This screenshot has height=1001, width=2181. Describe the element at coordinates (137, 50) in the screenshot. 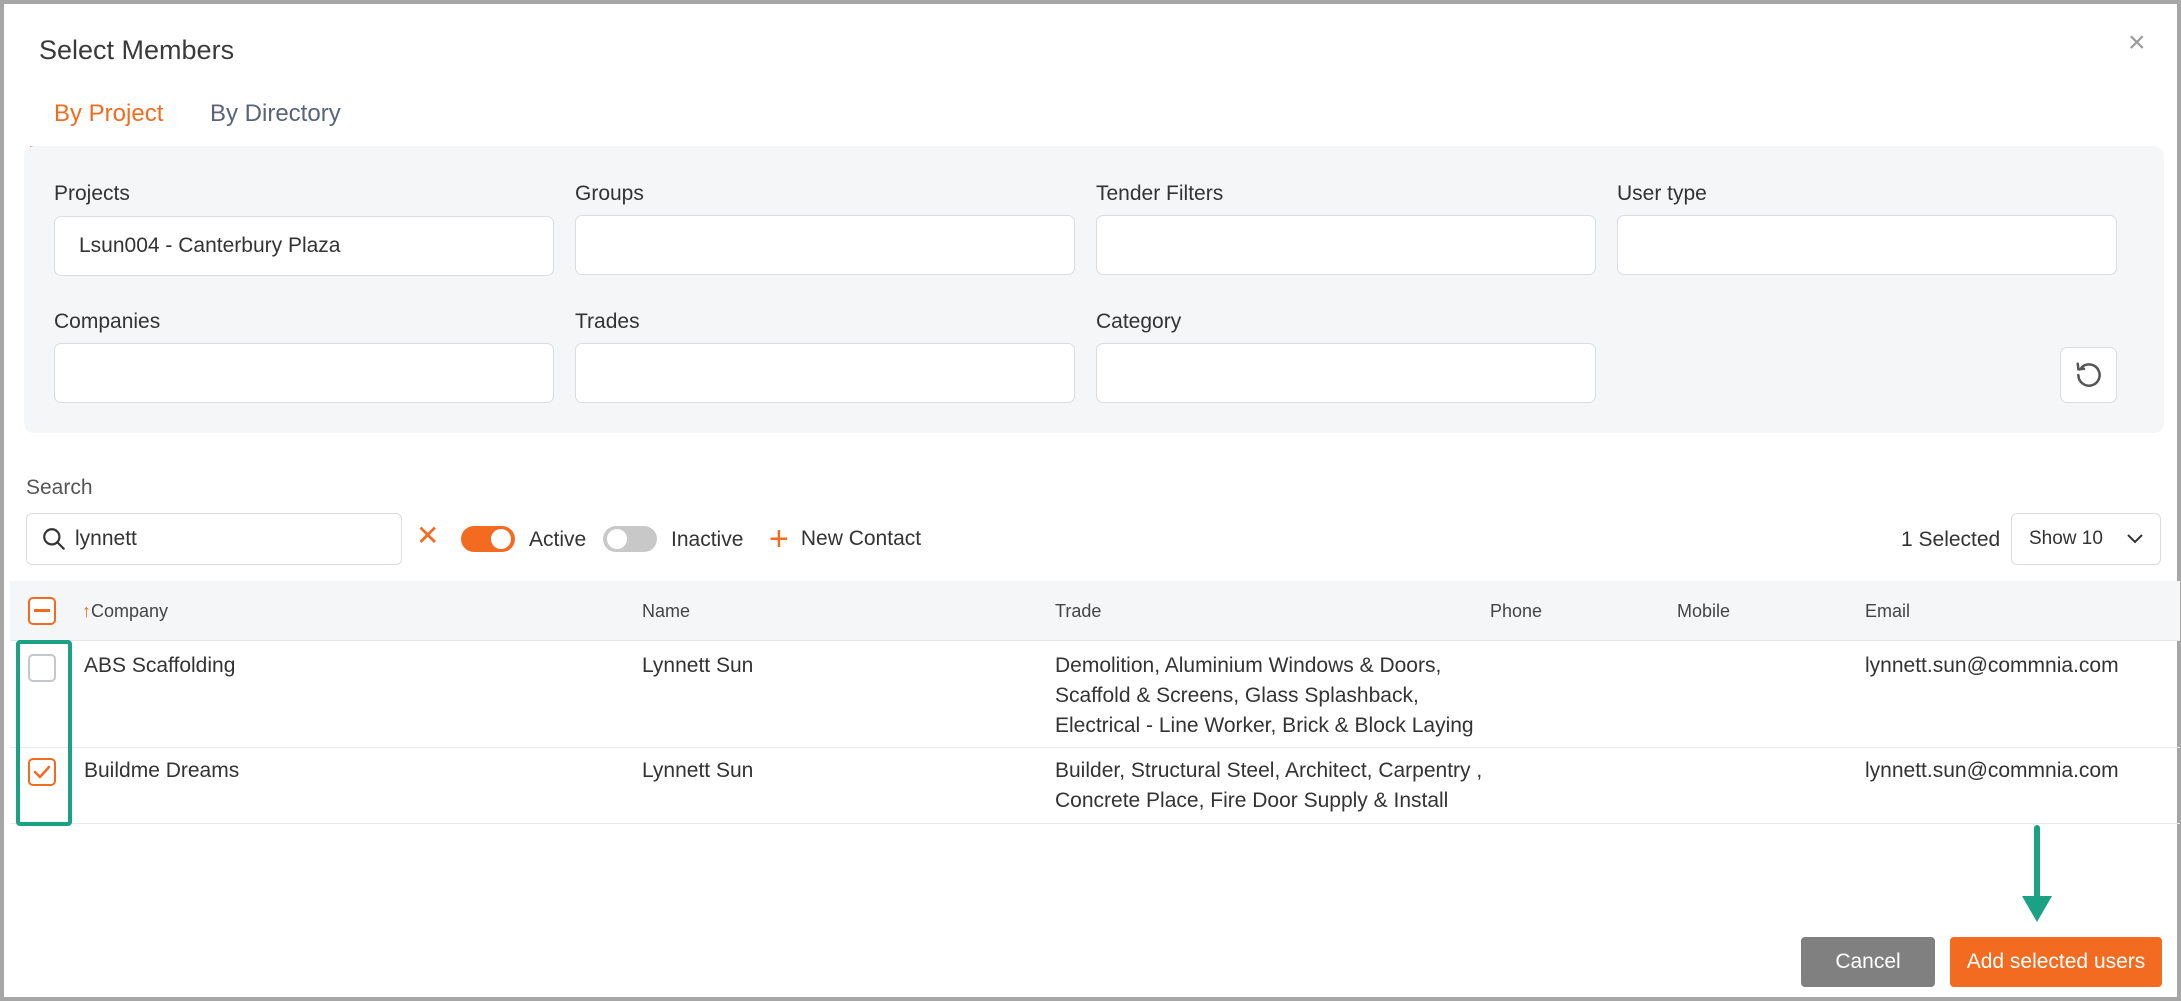

I see `dialog-title: Select Members` at that location.